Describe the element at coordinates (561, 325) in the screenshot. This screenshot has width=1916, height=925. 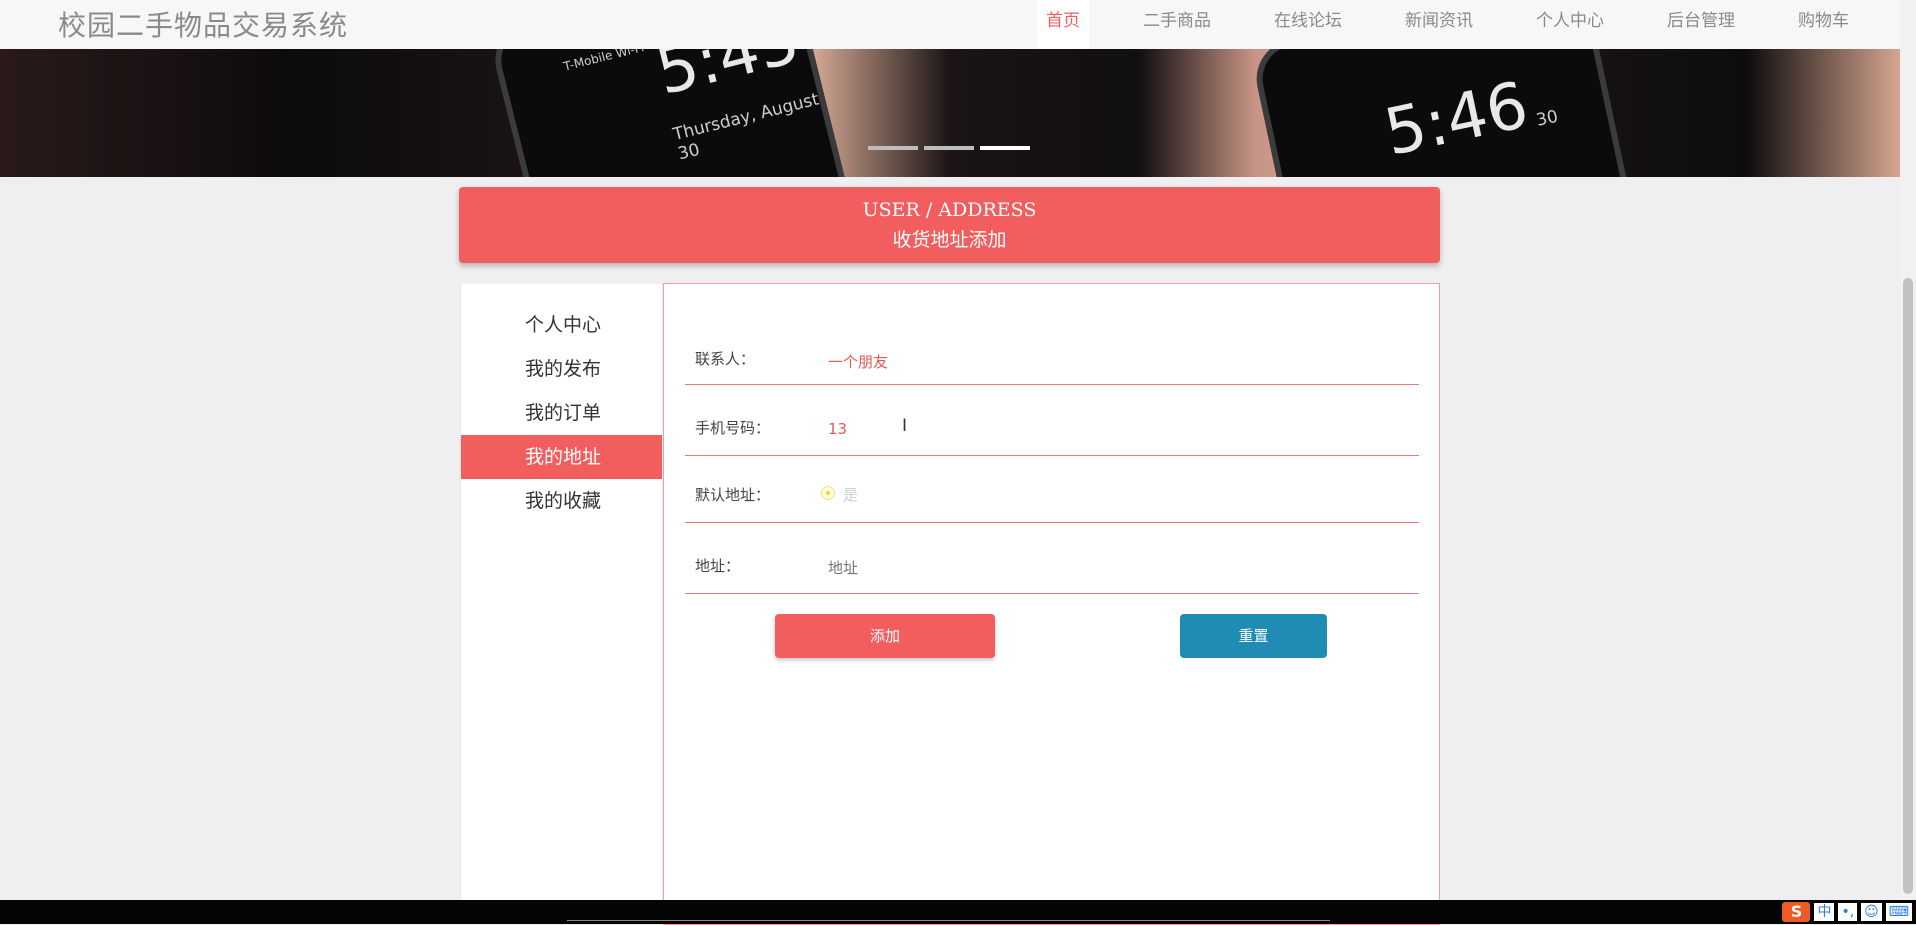
I see `sidebar-item-personal-center: 个人中心` at that location.